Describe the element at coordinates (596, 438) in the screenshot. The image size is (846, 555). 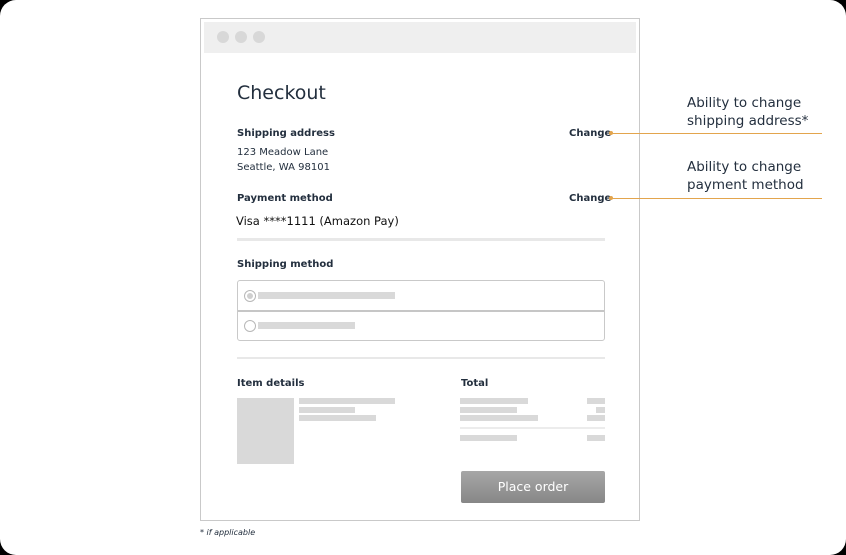
I see `grand-total-value-placeholder` at that location.